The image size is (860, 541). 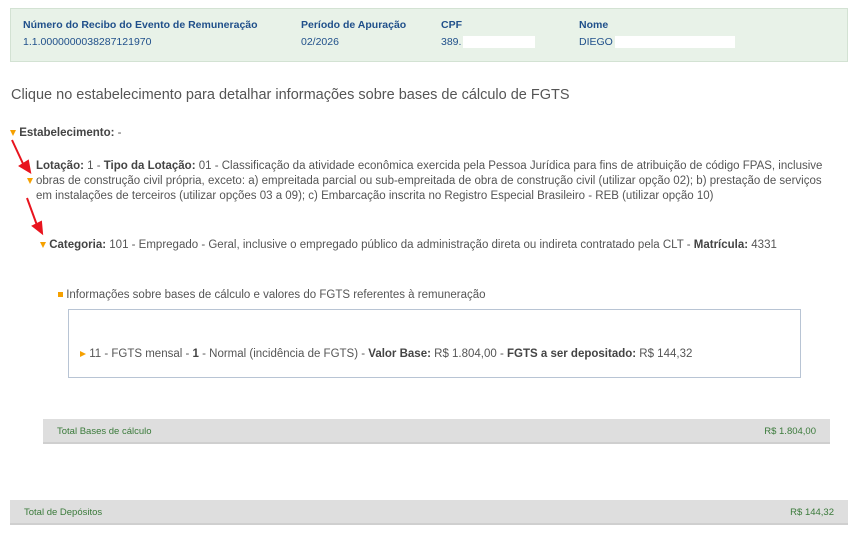 What do you see at coordinates (27, 187) in the screenshot?
I see `annotation-arrows` at bounding box center [27, 187].